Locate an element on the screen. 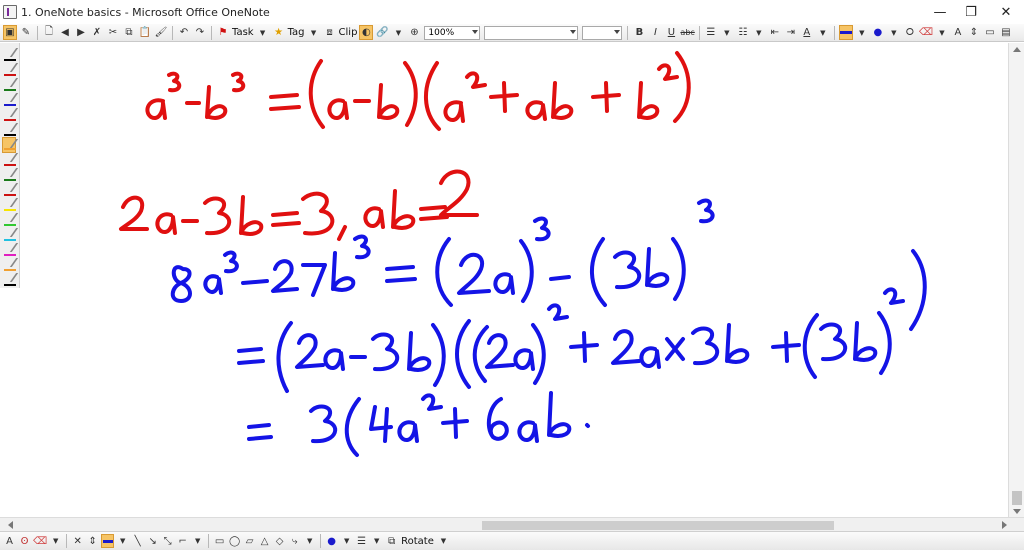 The image size is (1024, 550). screen-clip-icon: ⧈ is located at coordinates (330, 32).